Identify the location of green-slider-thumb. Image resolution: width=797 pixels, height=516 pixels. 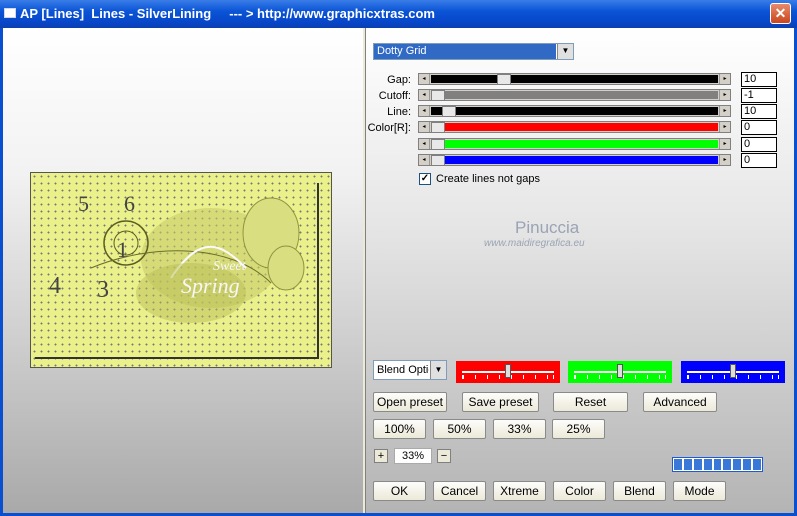
(620, 371).